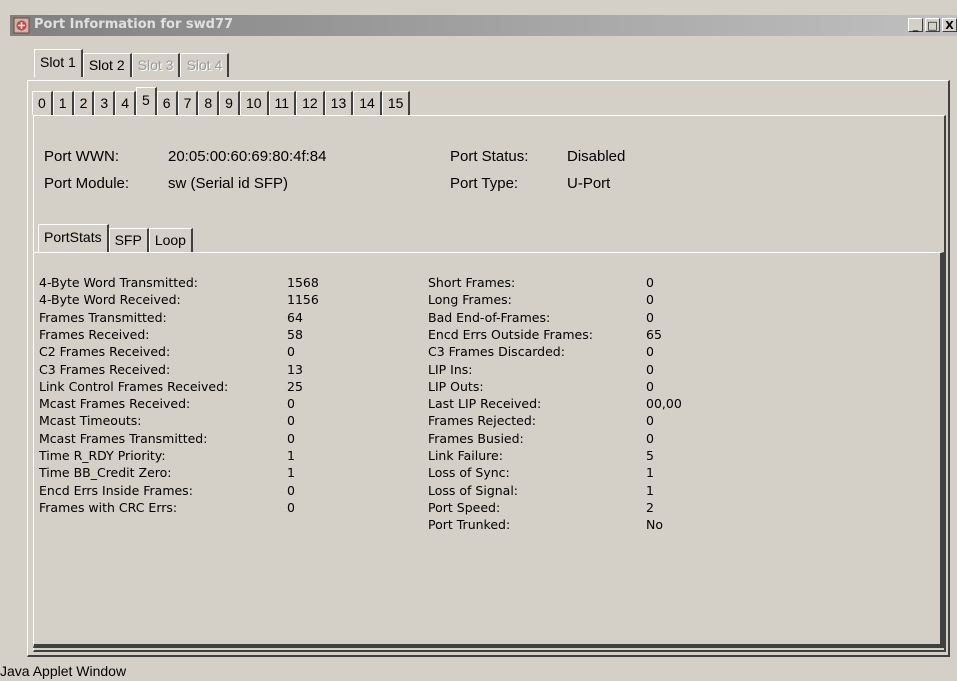  Describe the element at coordinates (473, 490) in the screenshot. I see `stat-label: Loss of Signal:` at that location.